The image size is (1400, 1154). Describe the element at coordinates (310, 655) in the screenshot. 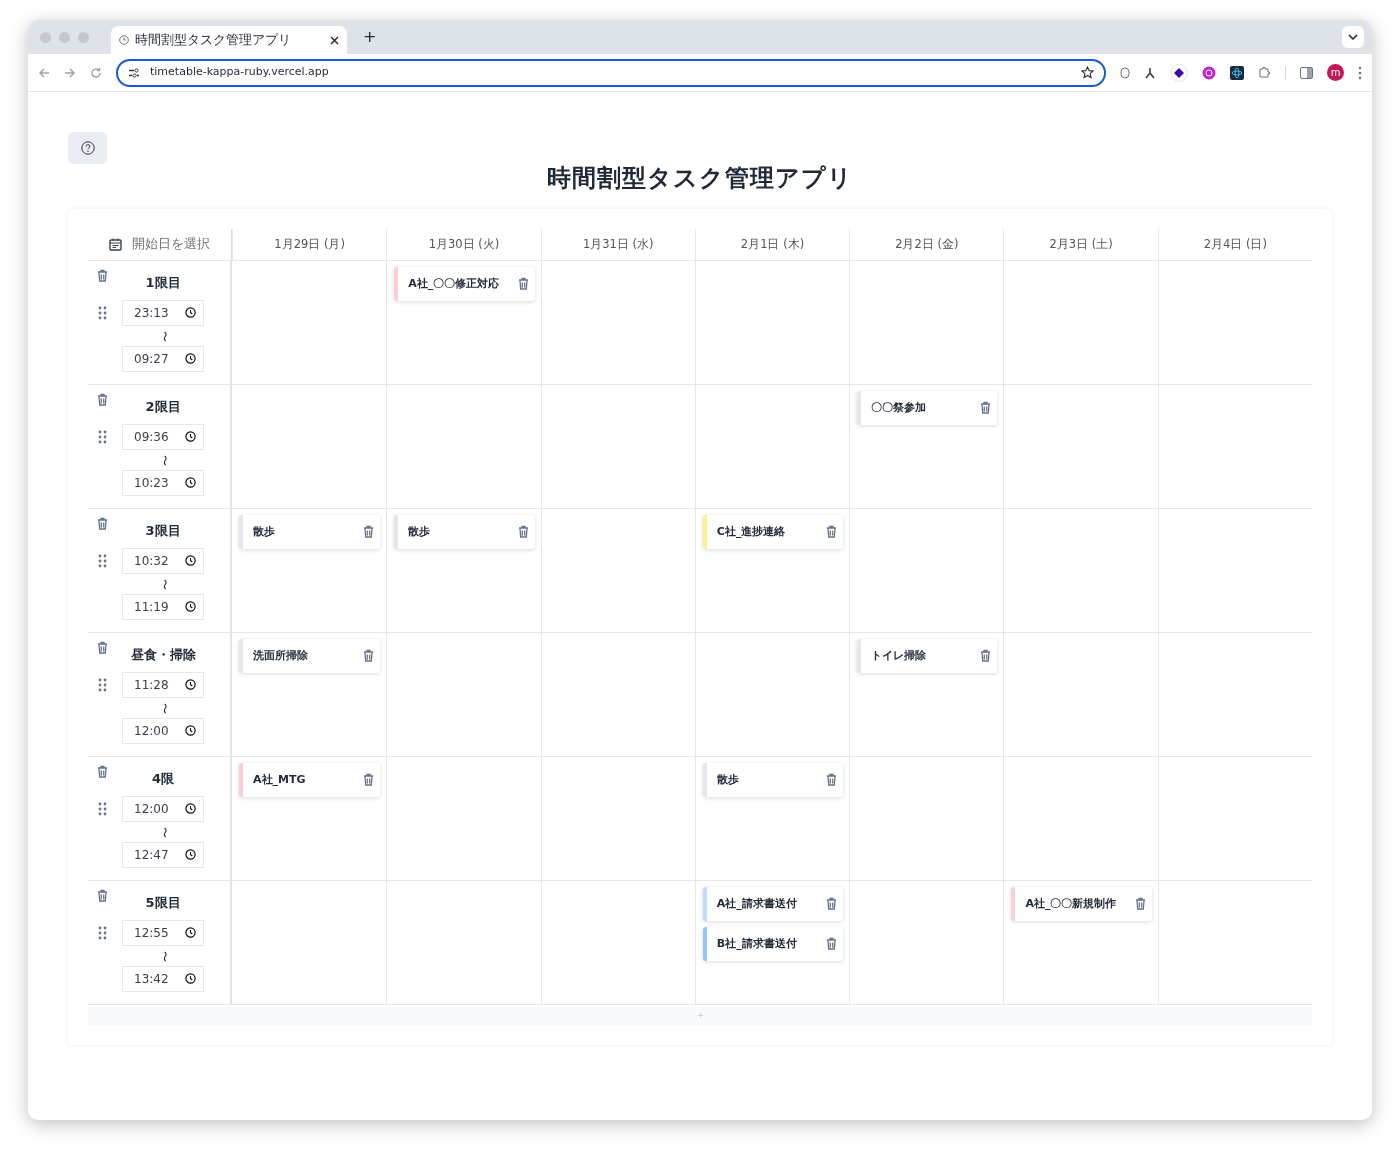

I see `task-card: 洗面所掃除` at that location.